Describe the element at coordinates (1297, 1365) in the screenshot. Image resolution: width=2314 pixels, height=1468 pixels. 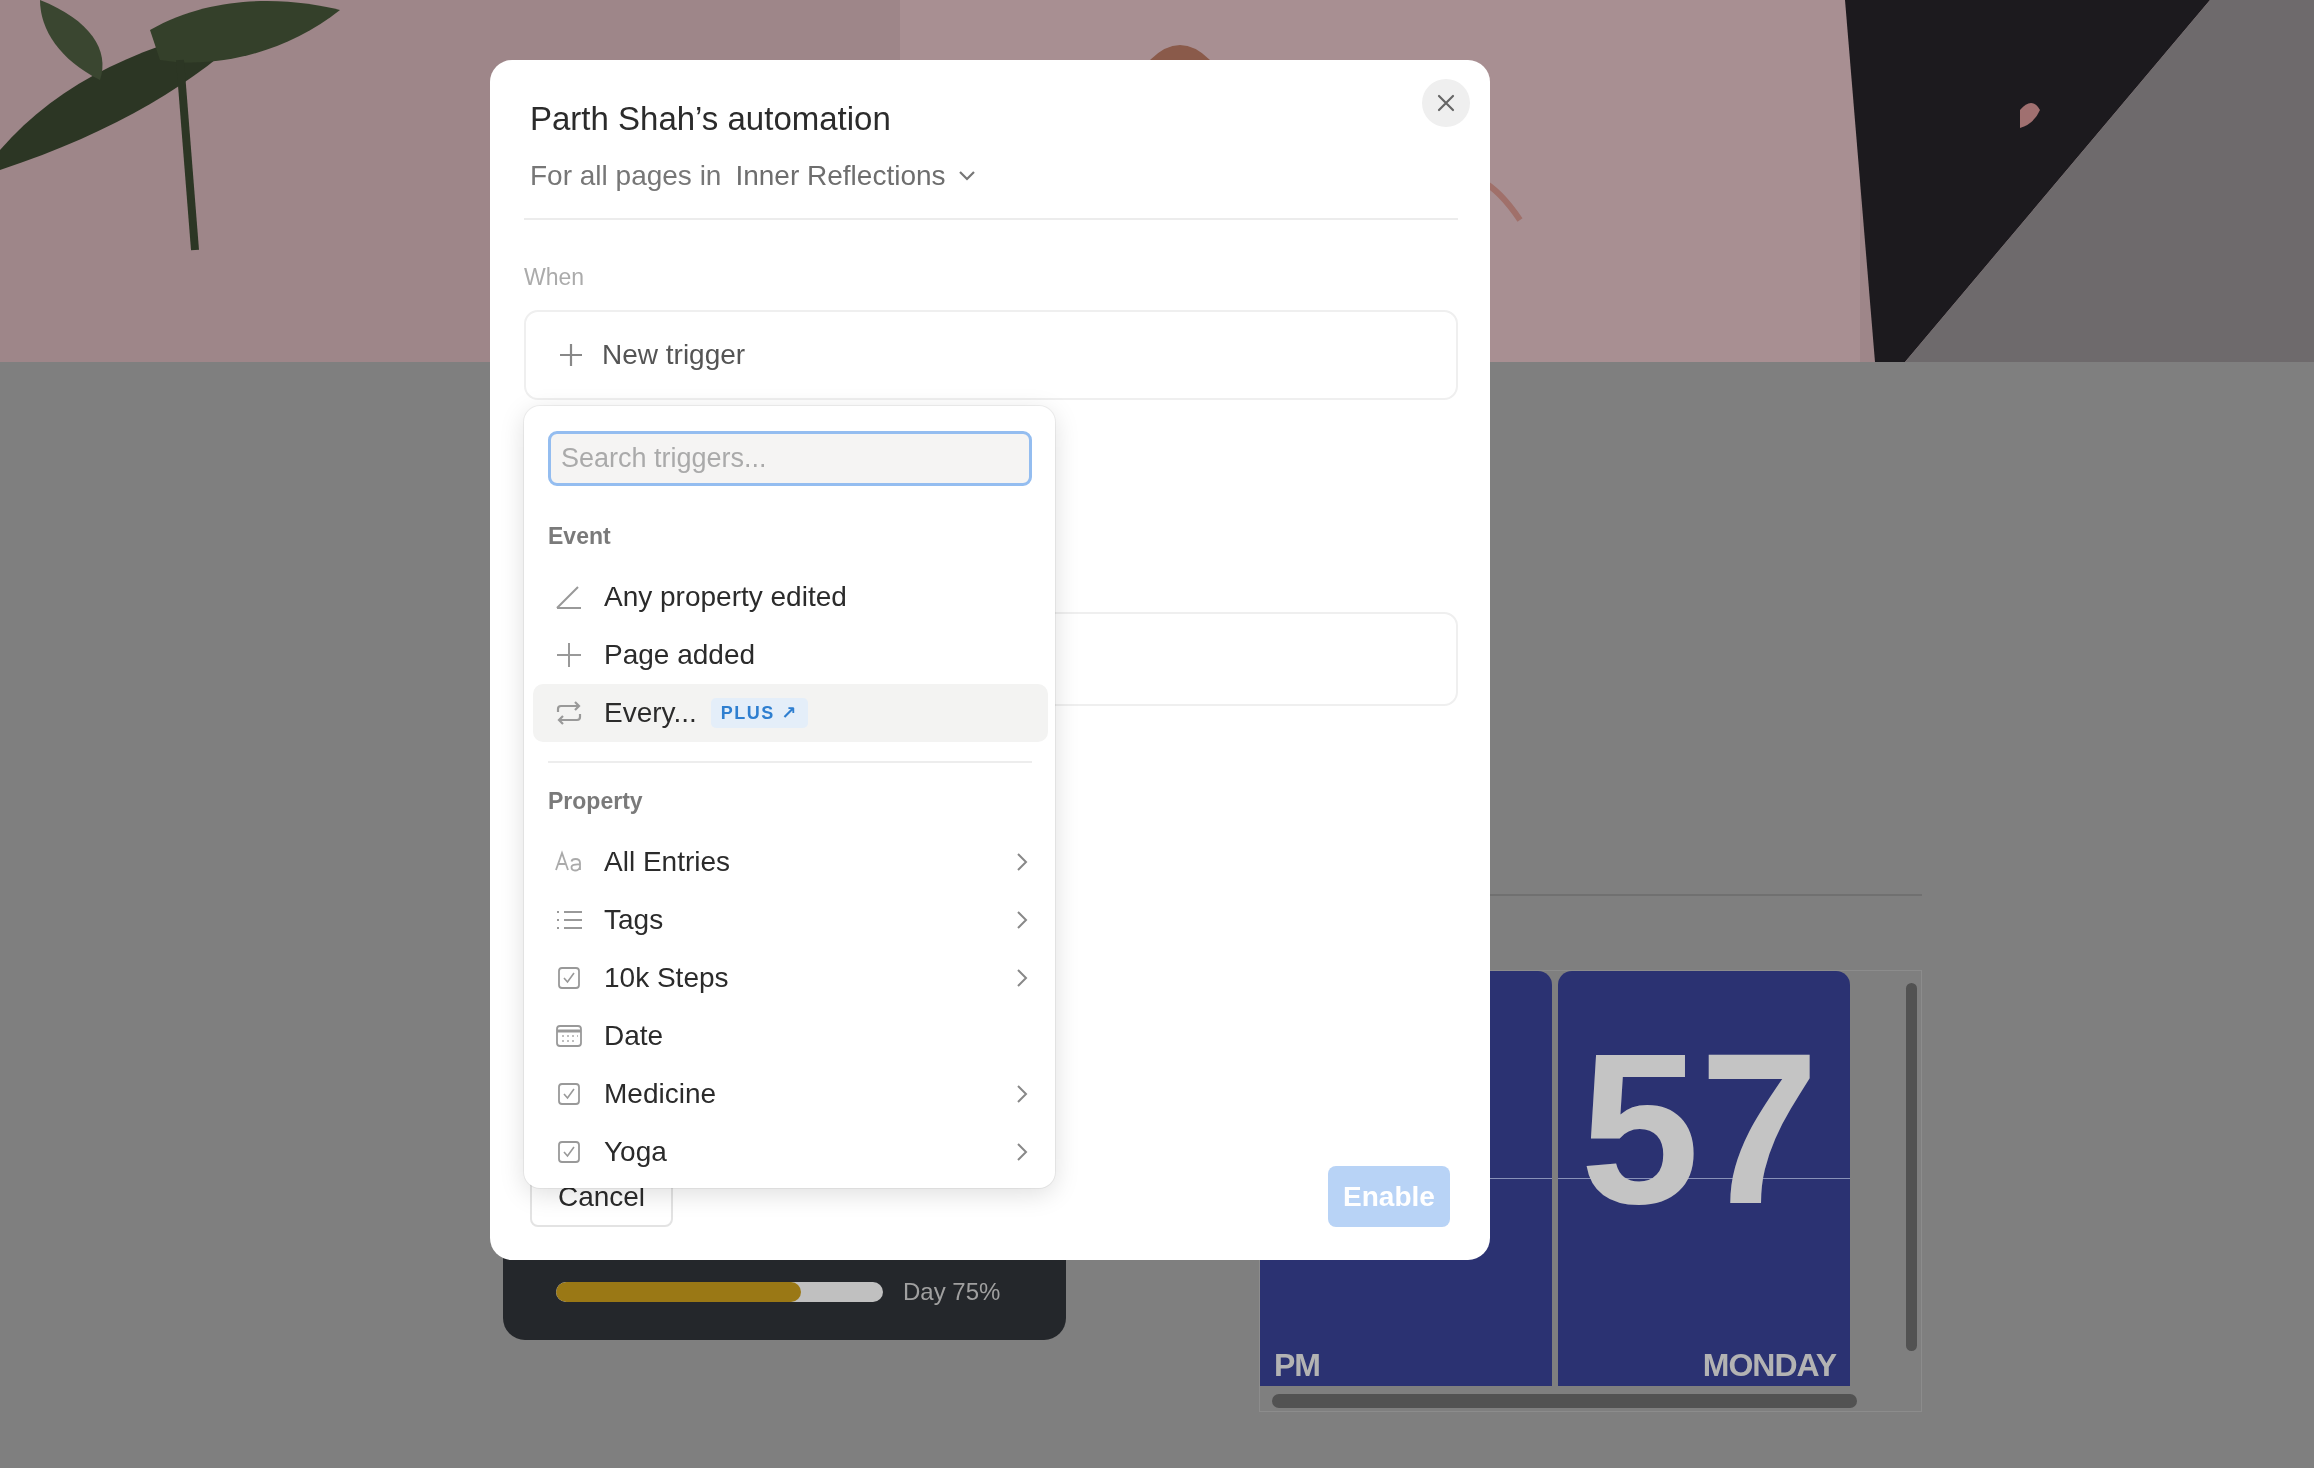
I see `period-label: PM` at that location.